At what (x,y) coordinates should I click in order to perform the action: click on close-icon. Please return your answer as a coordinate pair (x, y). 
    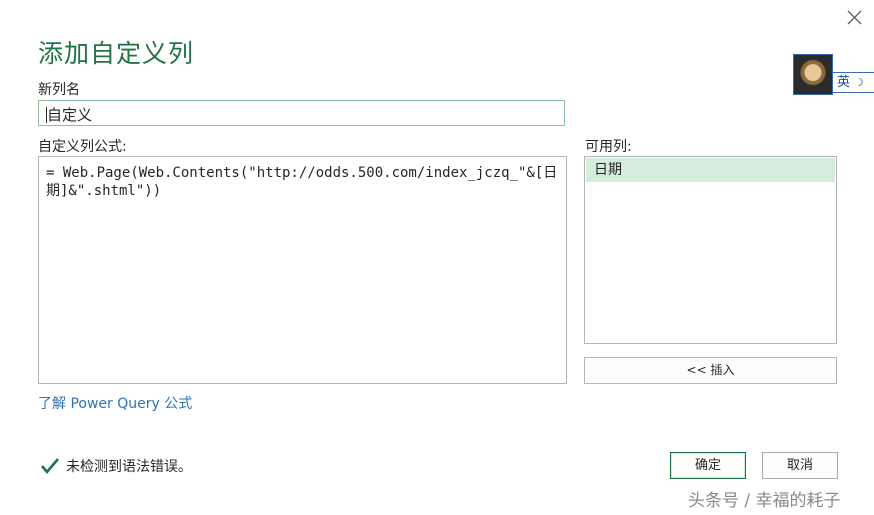
    Looking at the image, I should click on (854, 17).